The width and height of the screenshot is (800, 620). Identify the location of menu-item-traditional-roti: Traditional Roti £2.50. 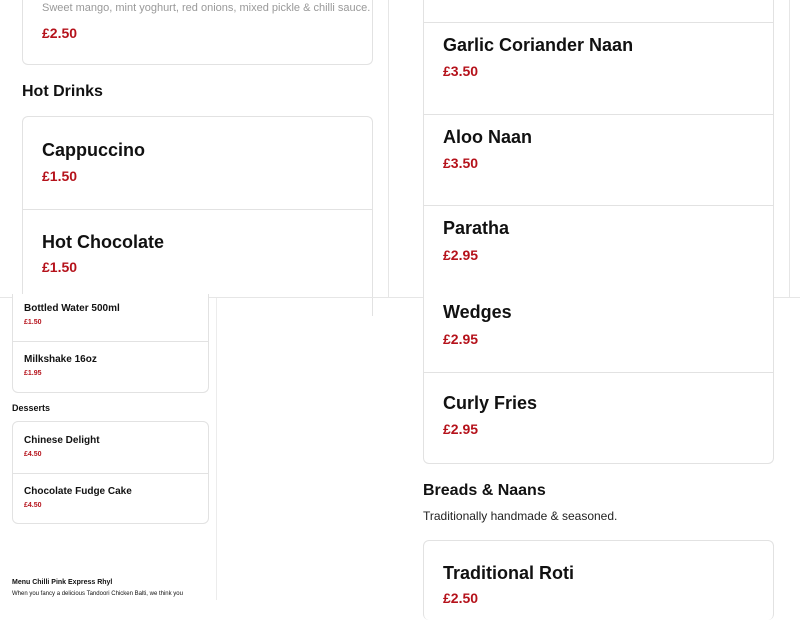
(598, 580).